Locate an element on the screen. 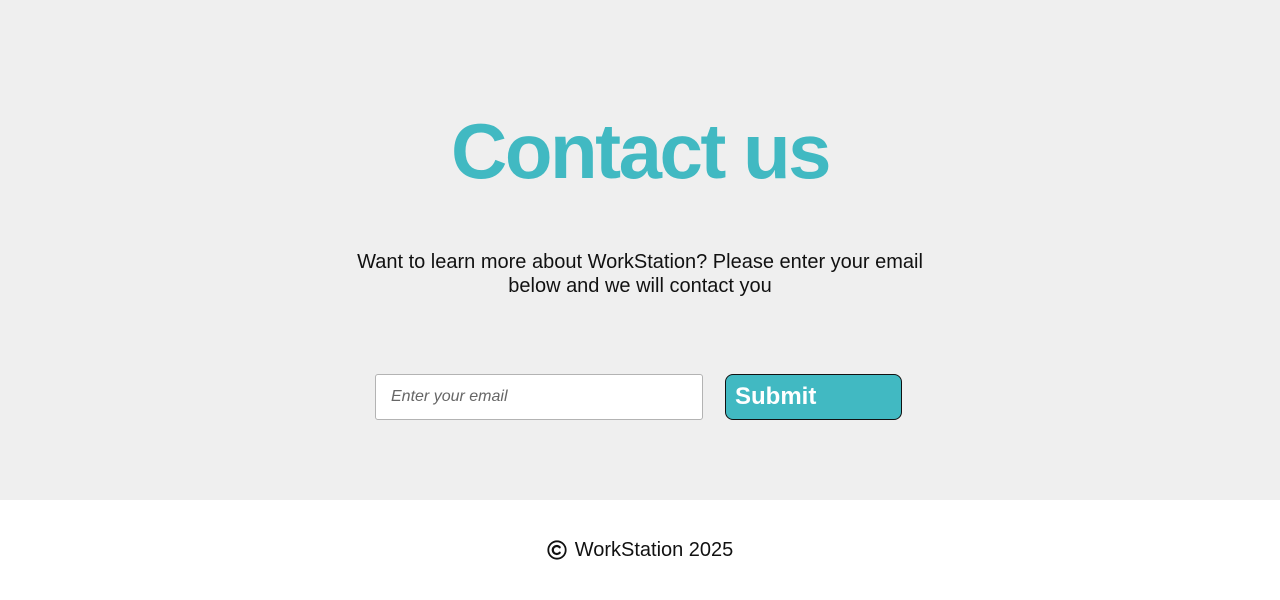 The width and height of the screenshot is (1280, 600). footer-copyright: WorkStation 2025 is located at coordinates (640, 550).